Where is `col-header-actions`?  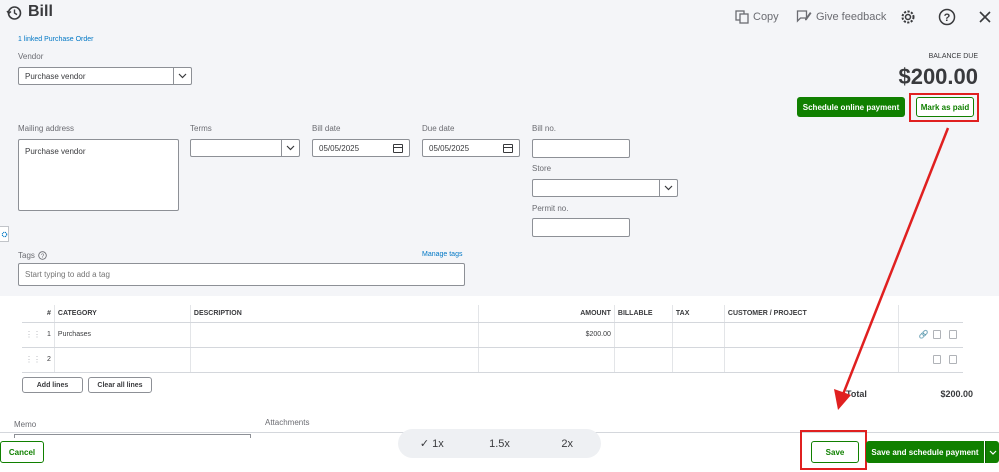
col-header-actions is located at coordinates (931, 314).